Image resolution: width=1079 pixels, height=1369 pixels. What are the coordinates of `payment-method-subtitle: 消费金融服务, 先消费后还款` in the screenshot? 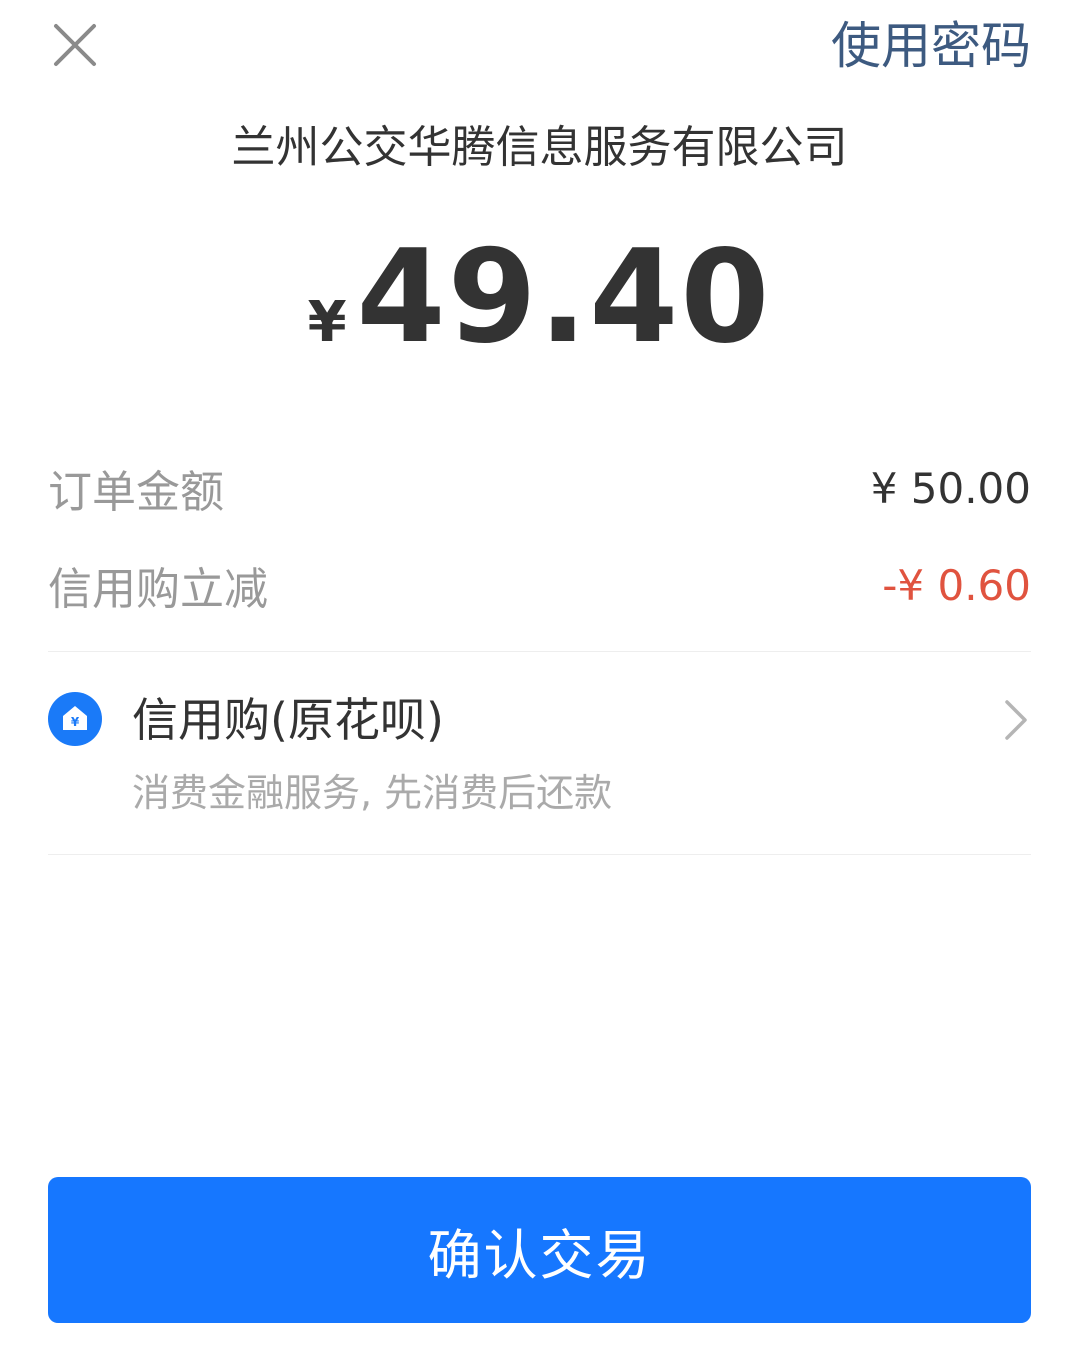 It's located at (372, 793).